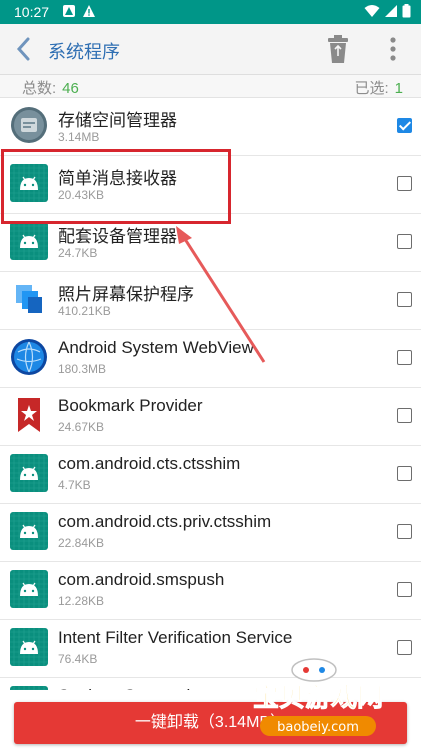 The height and width of the screenshot is (750, 421). Describe the element at coordinates (24, 49) in the screenshot. I see `back-arrow-icon` at that location.